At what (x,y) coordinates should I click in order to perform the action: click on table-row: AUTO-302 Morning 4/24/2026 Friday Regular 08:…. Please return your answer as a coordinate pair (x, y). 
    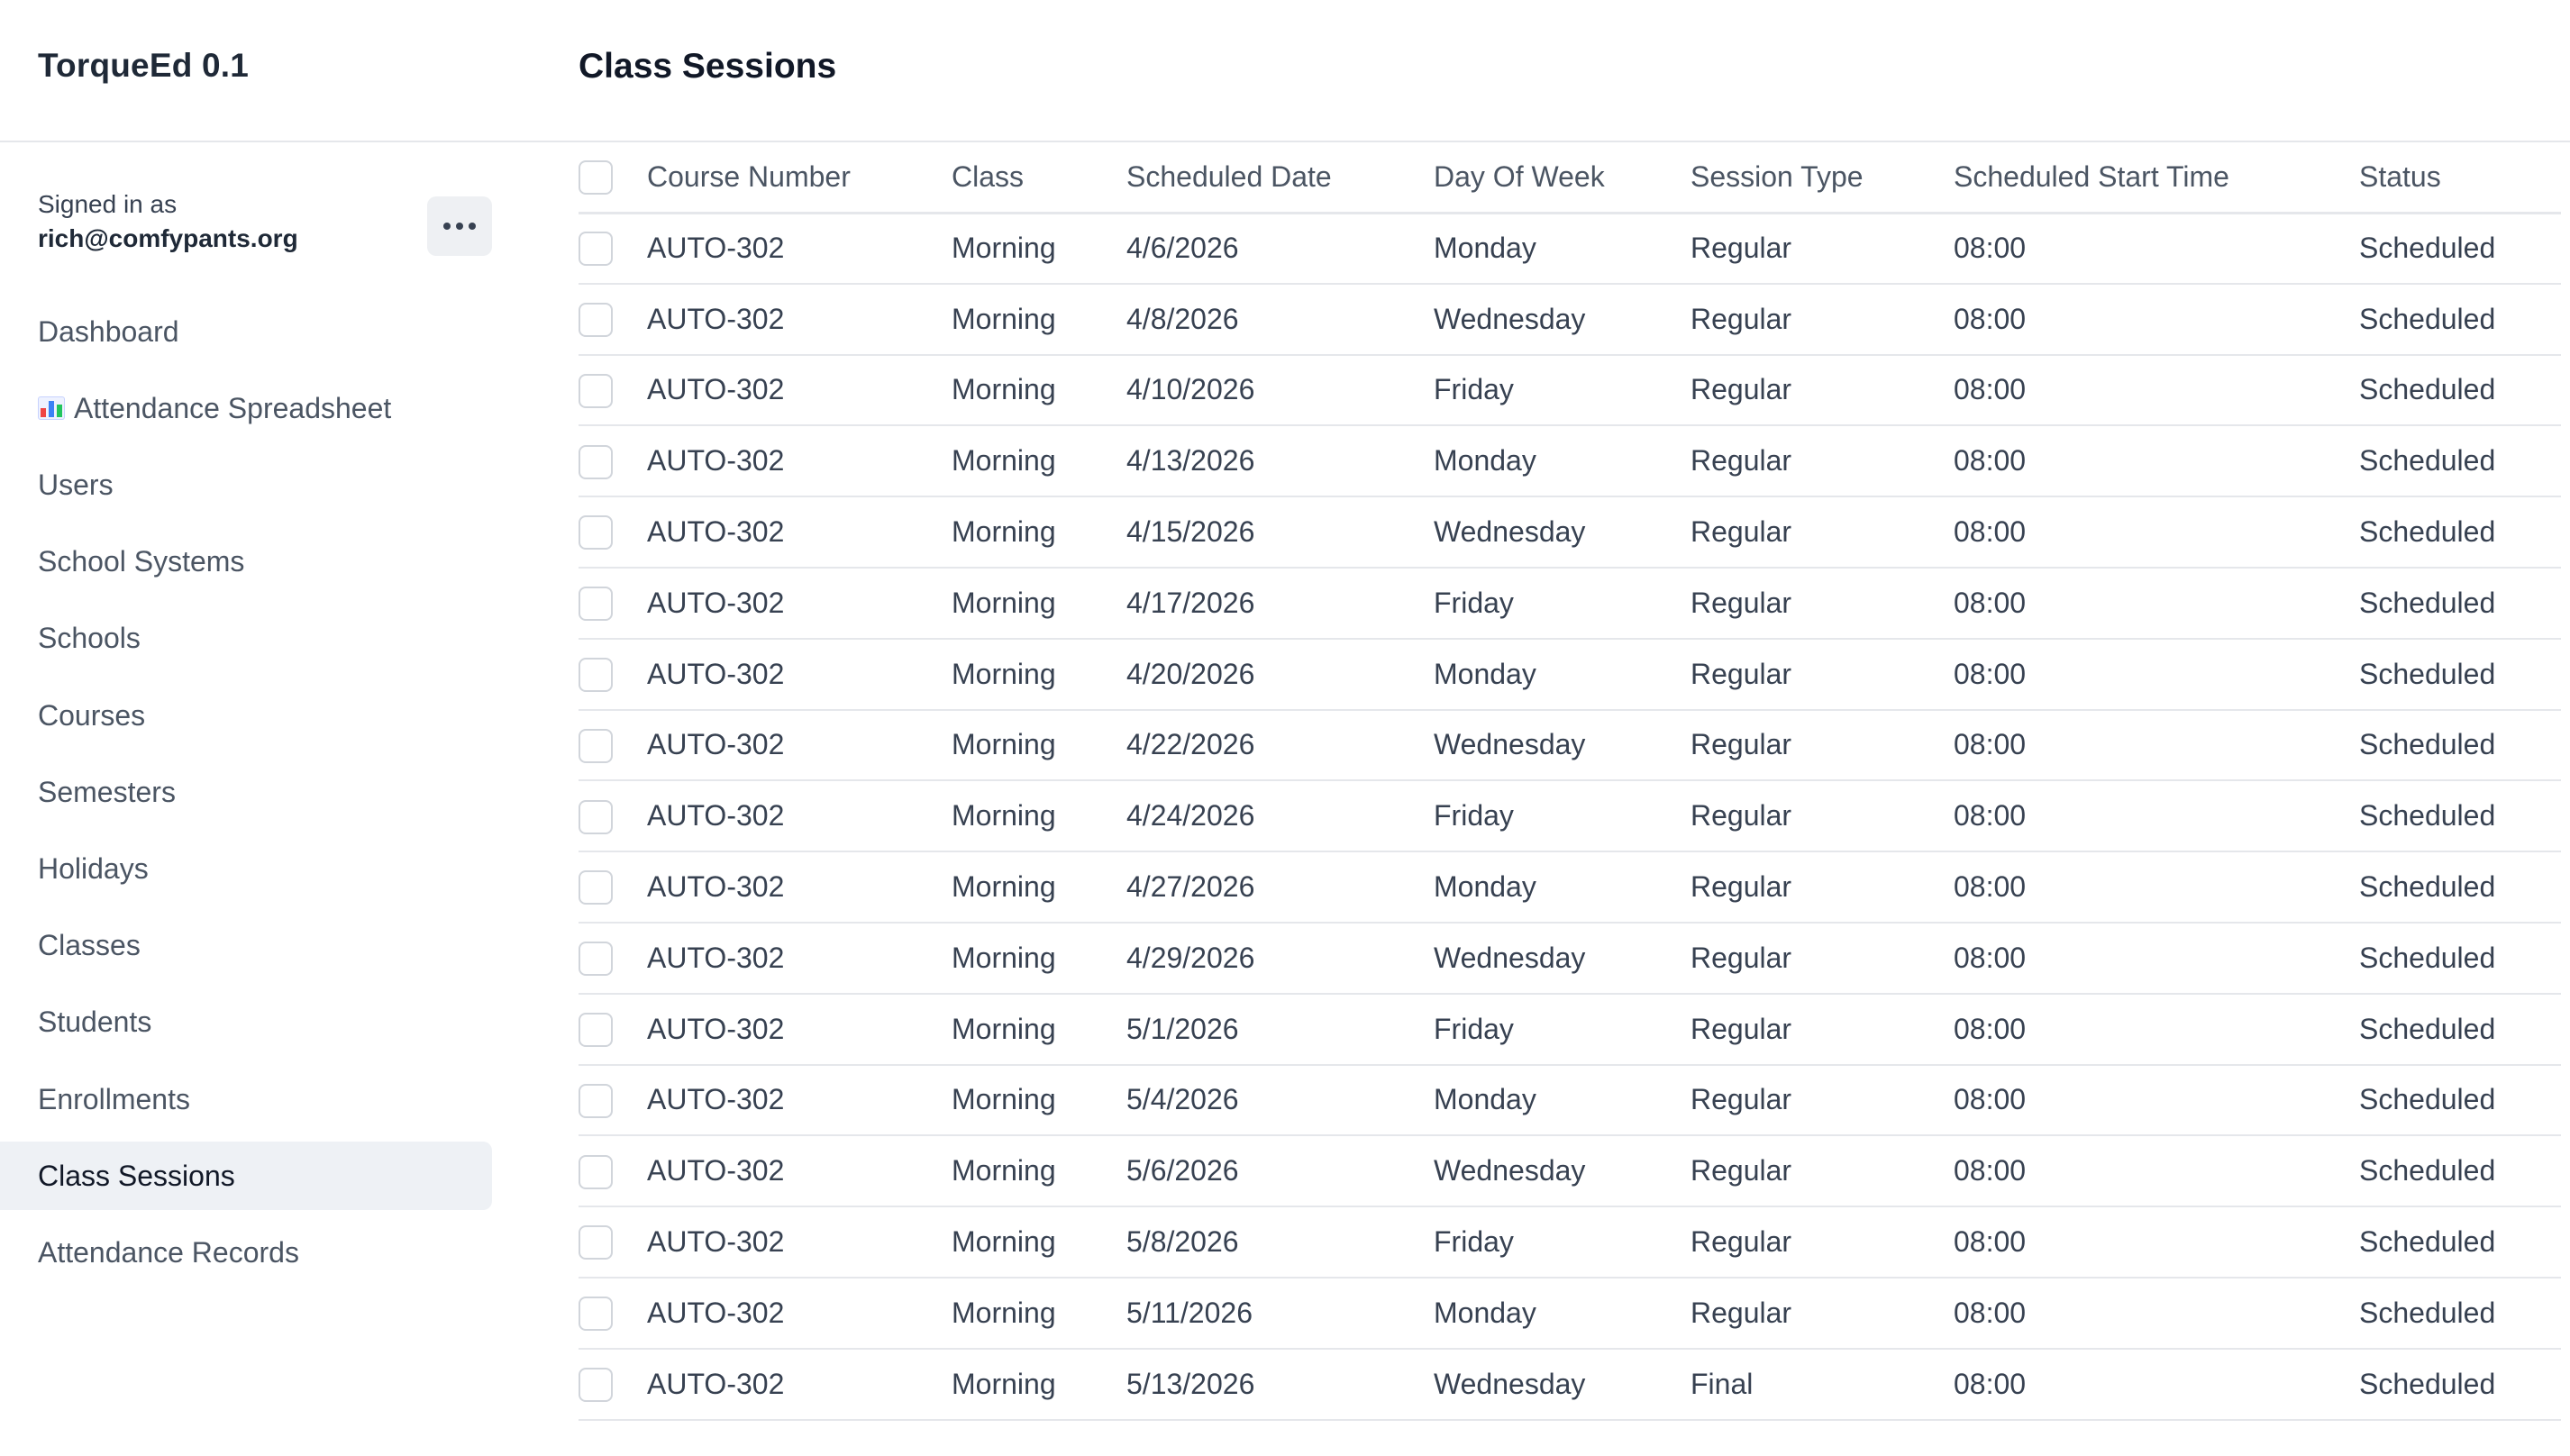
    Looking at the image, I should click on (1570, 816).